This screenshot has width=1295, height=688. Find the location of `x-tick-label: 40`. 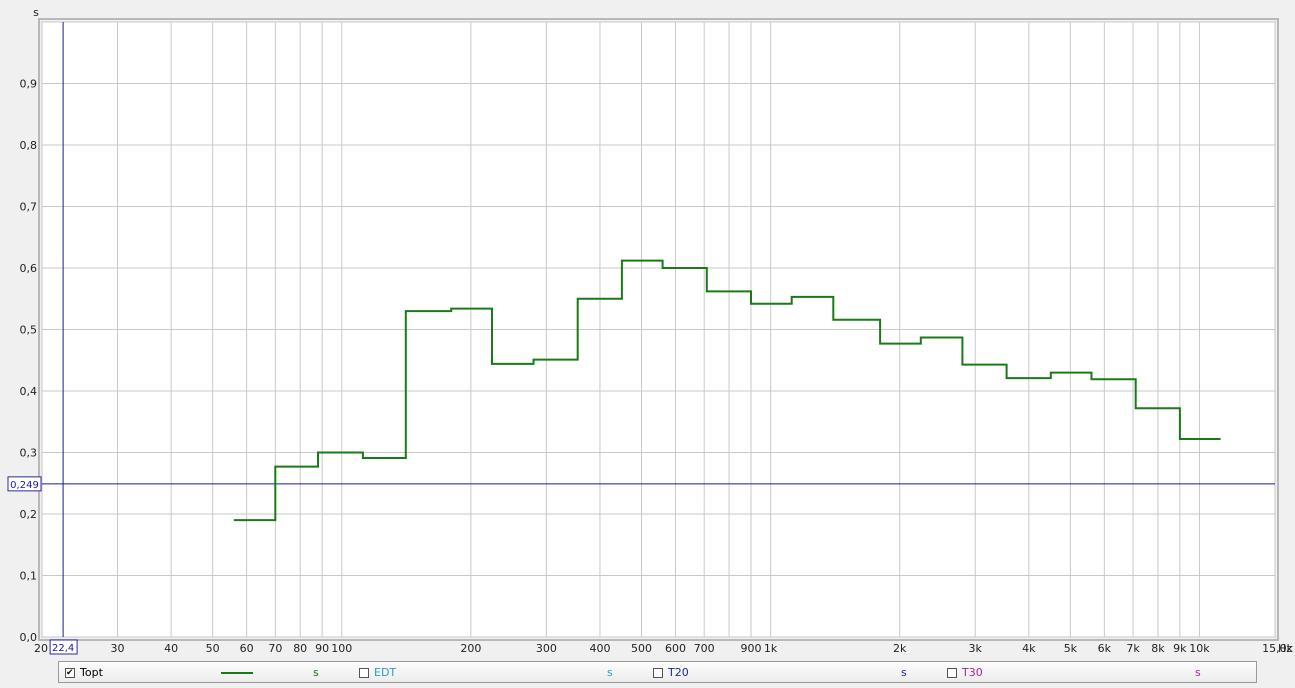

x-tick-label: 40 is located at coordinates (171, 648).